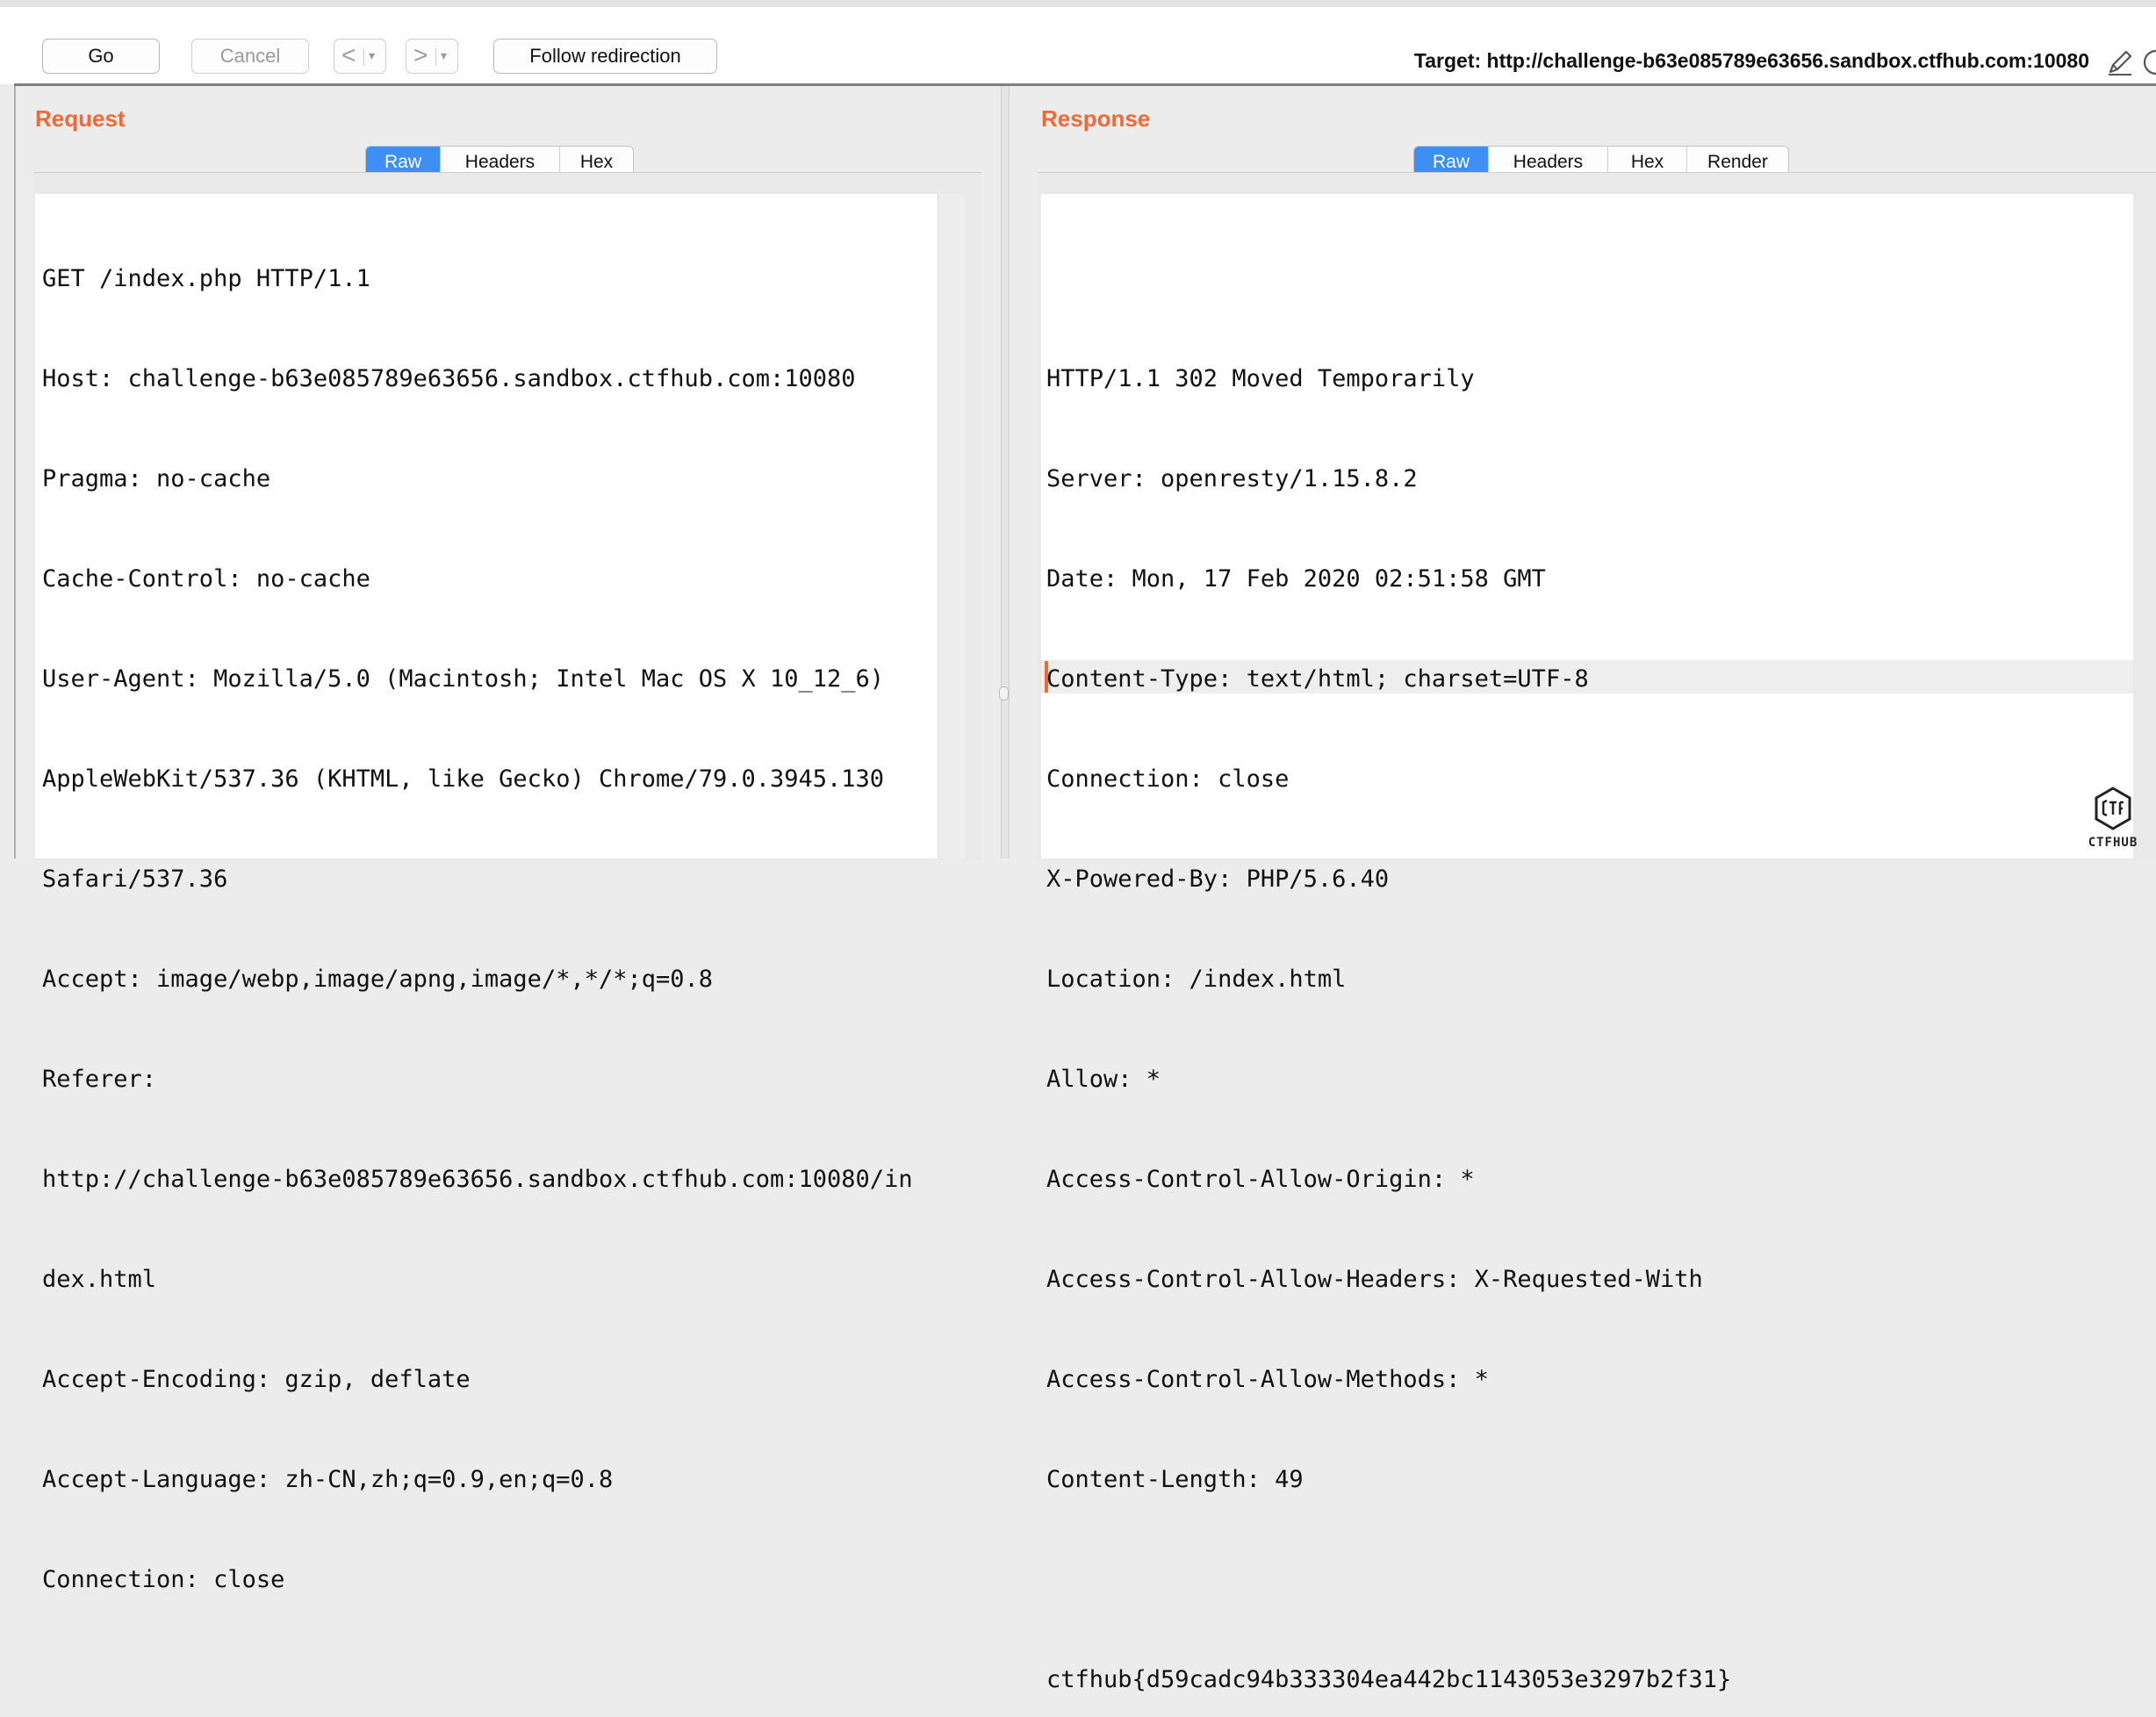 The height and width of the screenshot is (1717, 2156). I want to click on back-arrow-icon: <, so click(348, 54).